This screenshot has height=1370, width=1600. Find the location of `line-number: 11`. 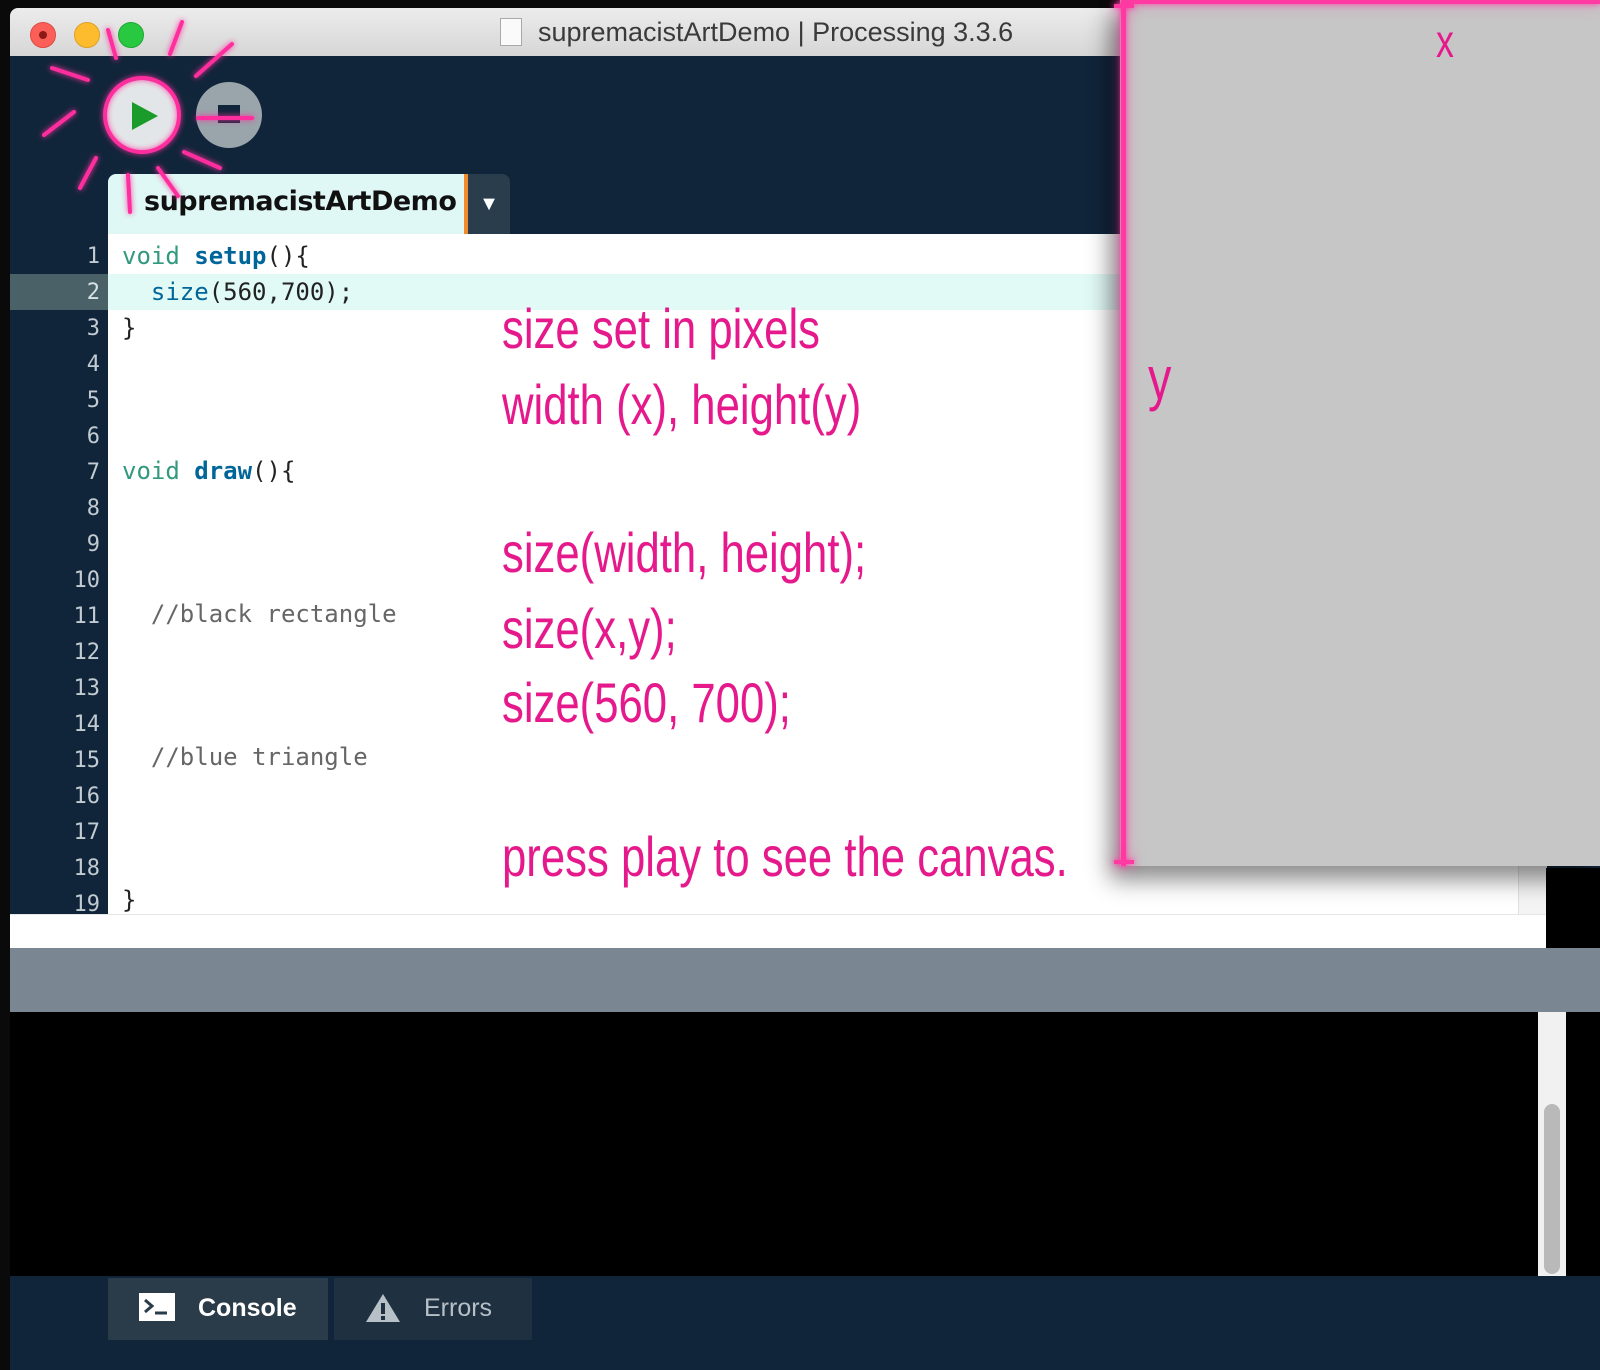

line-number: 11 is located at coordinates (87, 616).